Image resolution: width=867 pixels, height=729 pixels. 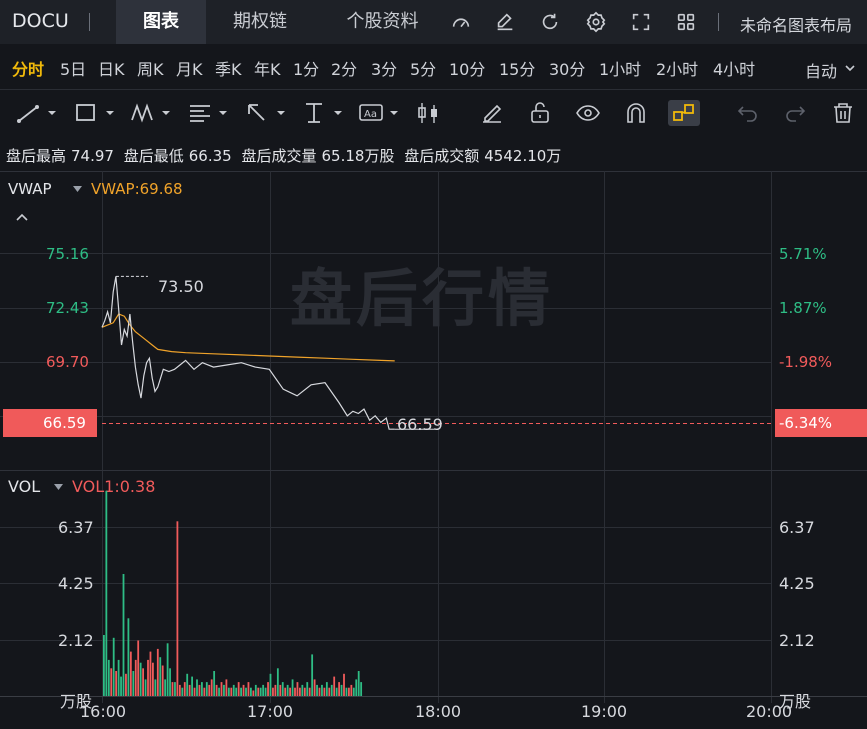 I want to click on current-change-tag: -6.34%, so click(x=821, y=423).